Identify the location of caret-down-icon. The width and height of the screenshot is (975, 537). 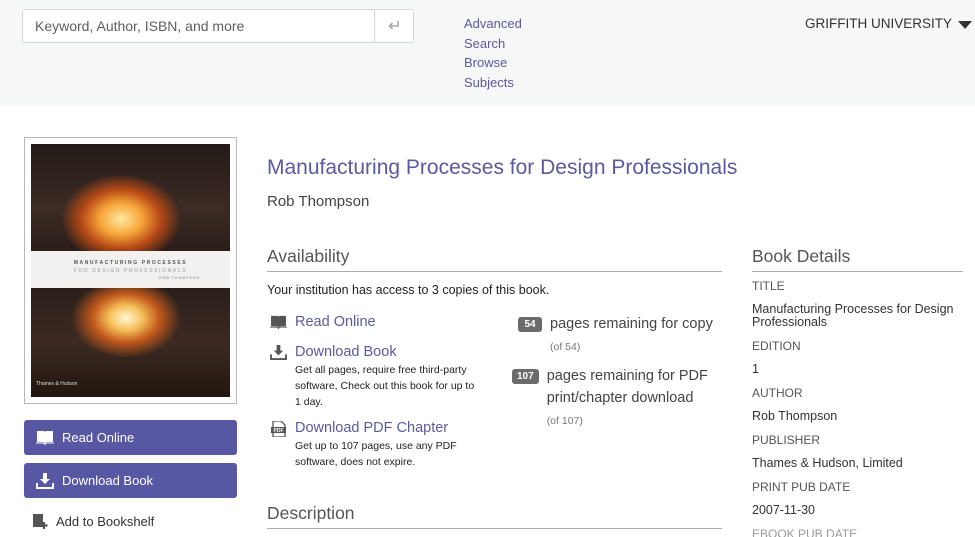
(965, 24).